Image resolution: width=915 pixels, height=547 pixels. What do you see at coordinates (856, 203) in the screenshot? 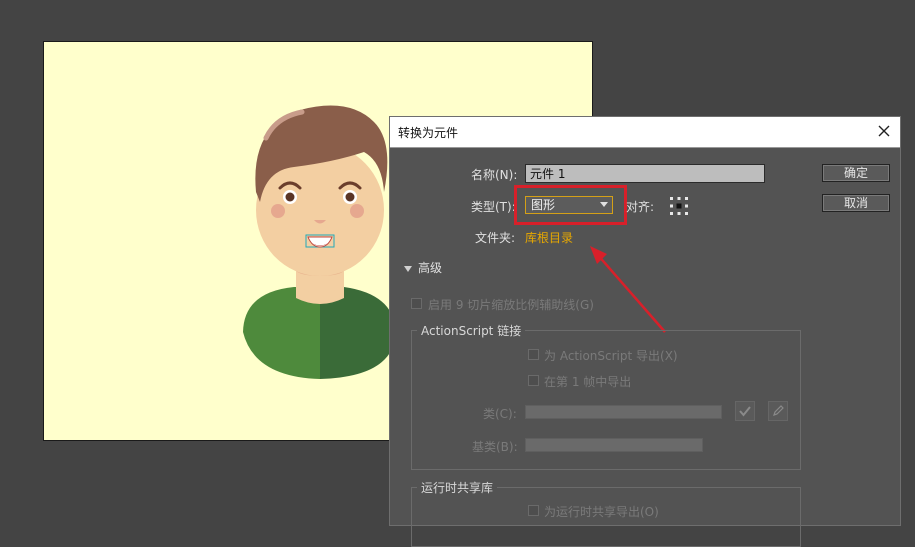
I see `cancel-button: 取消` at bounding box center [856, 203].